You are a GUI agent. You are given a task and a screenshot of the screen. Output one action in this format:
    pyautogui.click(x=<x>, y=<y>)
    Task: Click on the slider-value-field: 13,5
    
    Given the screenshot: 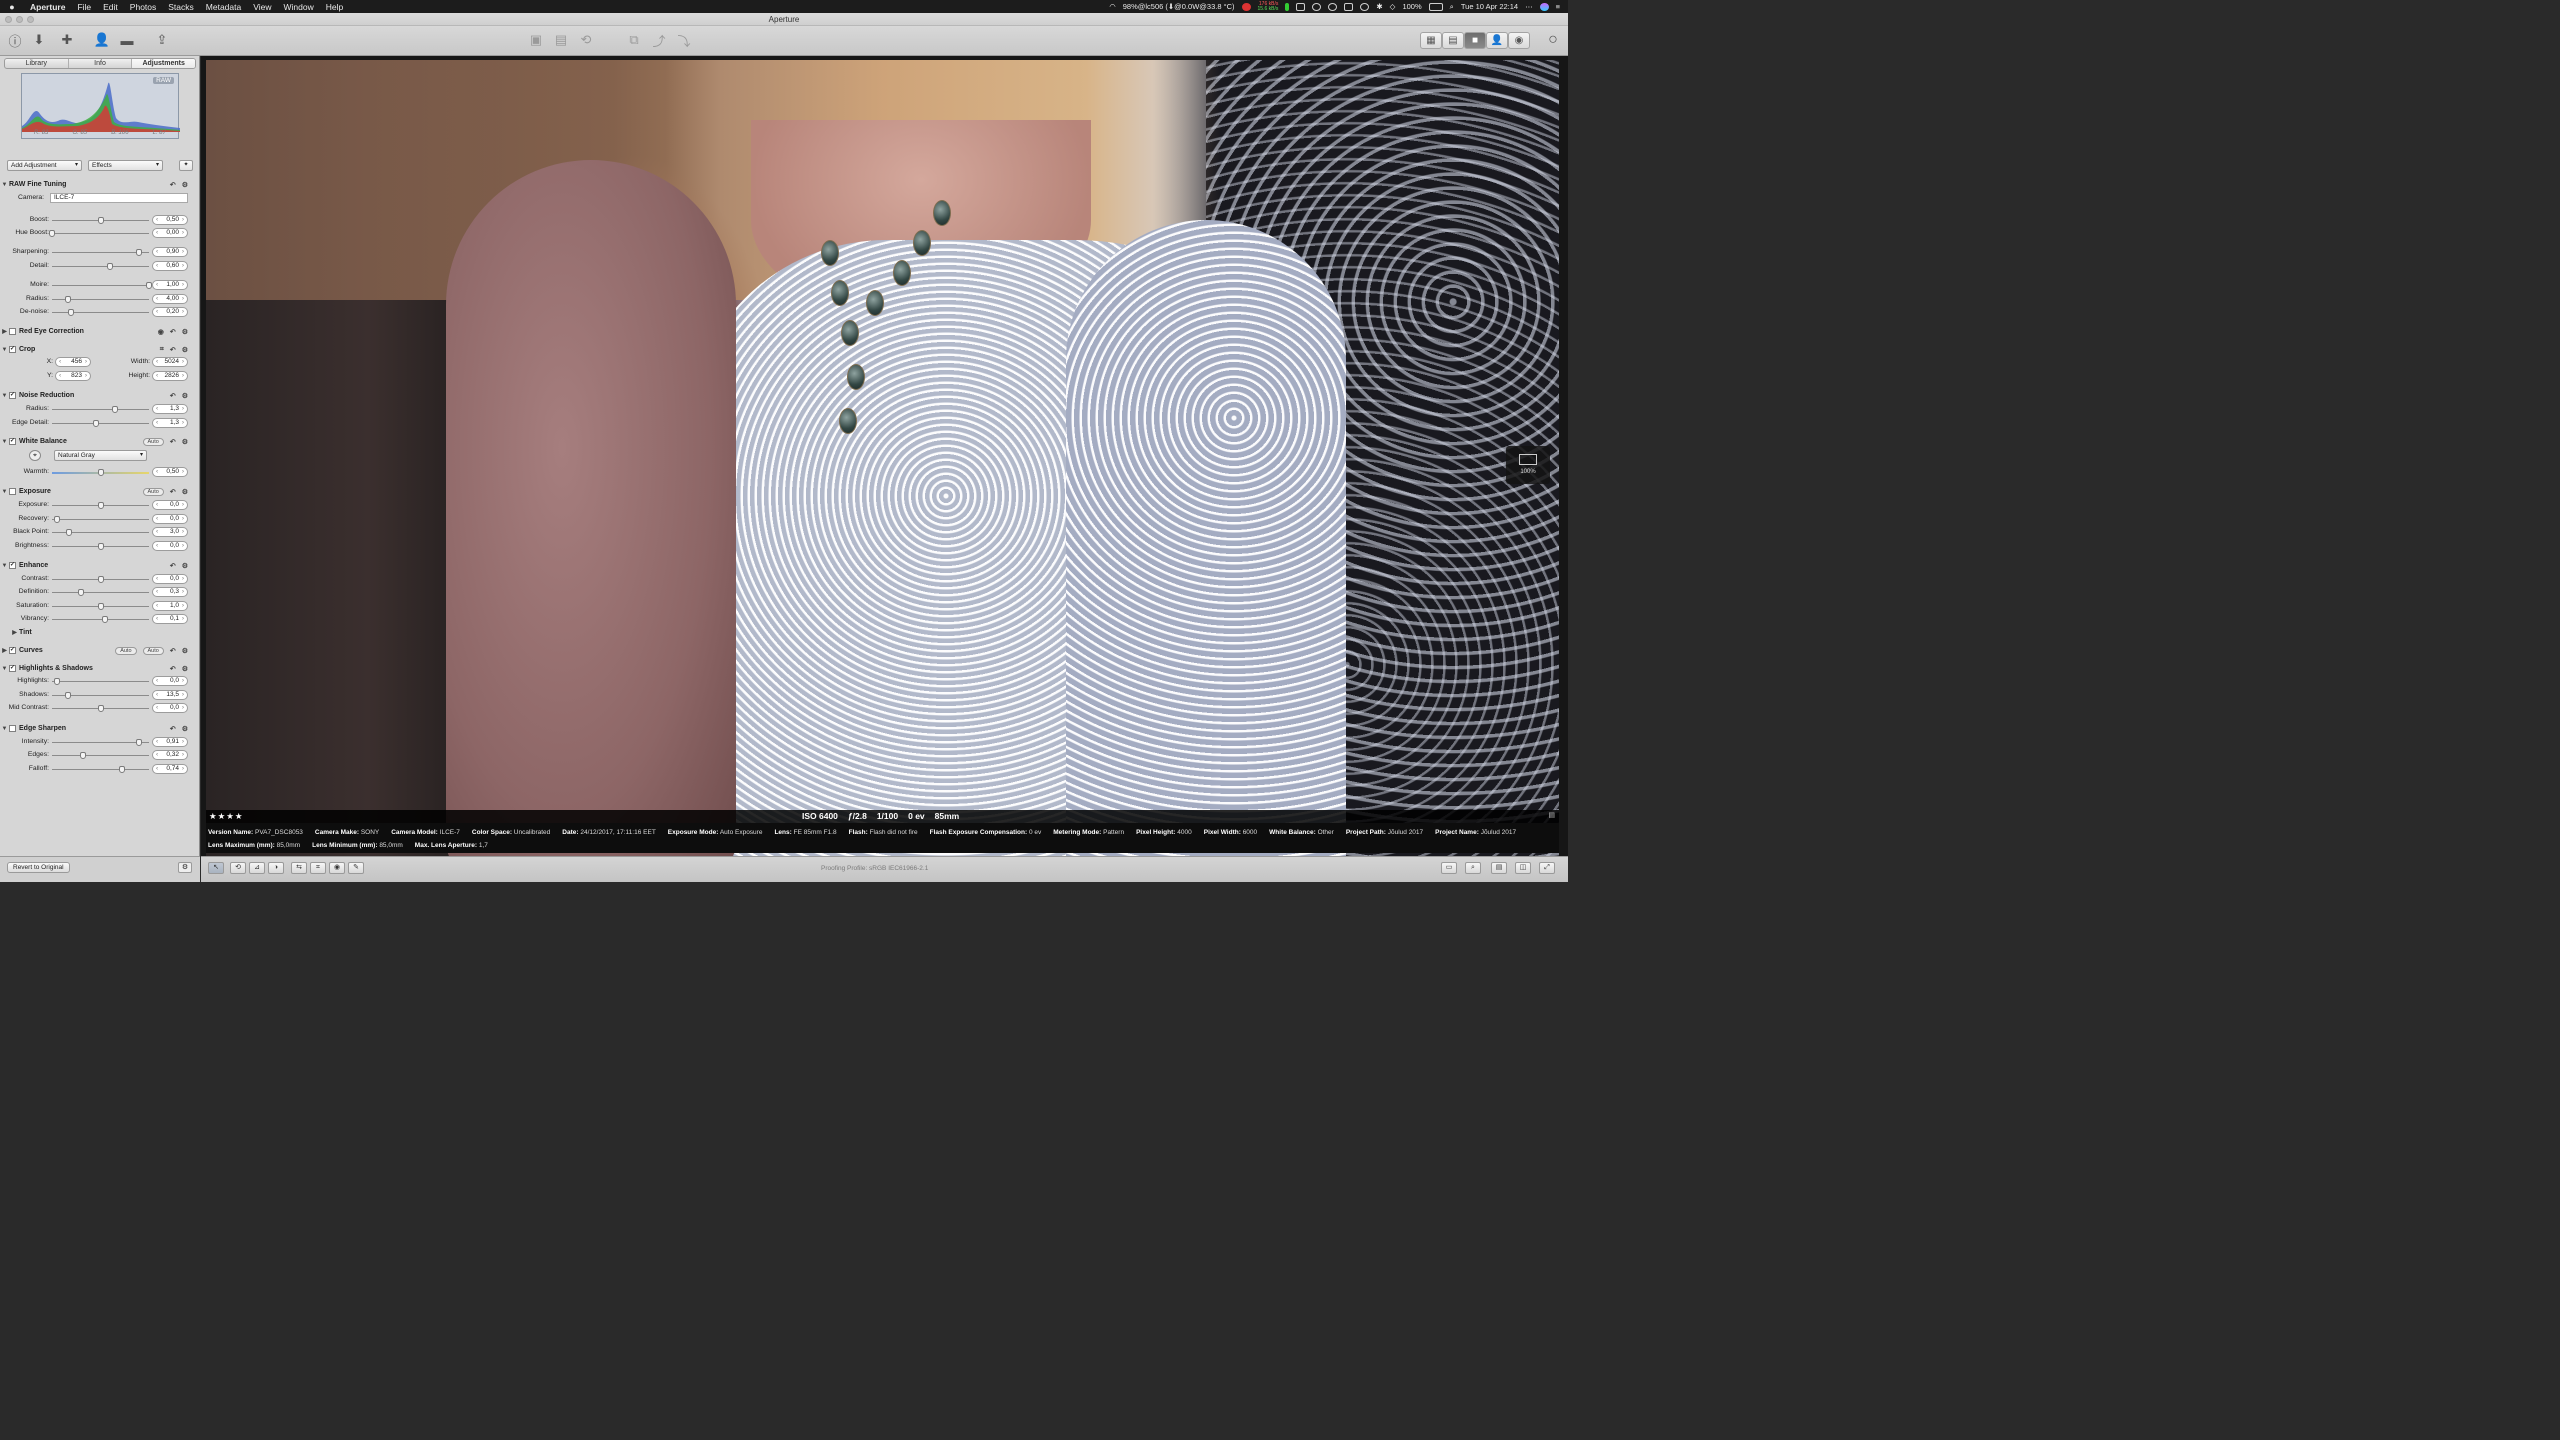 What is the action you would take?
    pyautogui.click(x=170, y=695)
    